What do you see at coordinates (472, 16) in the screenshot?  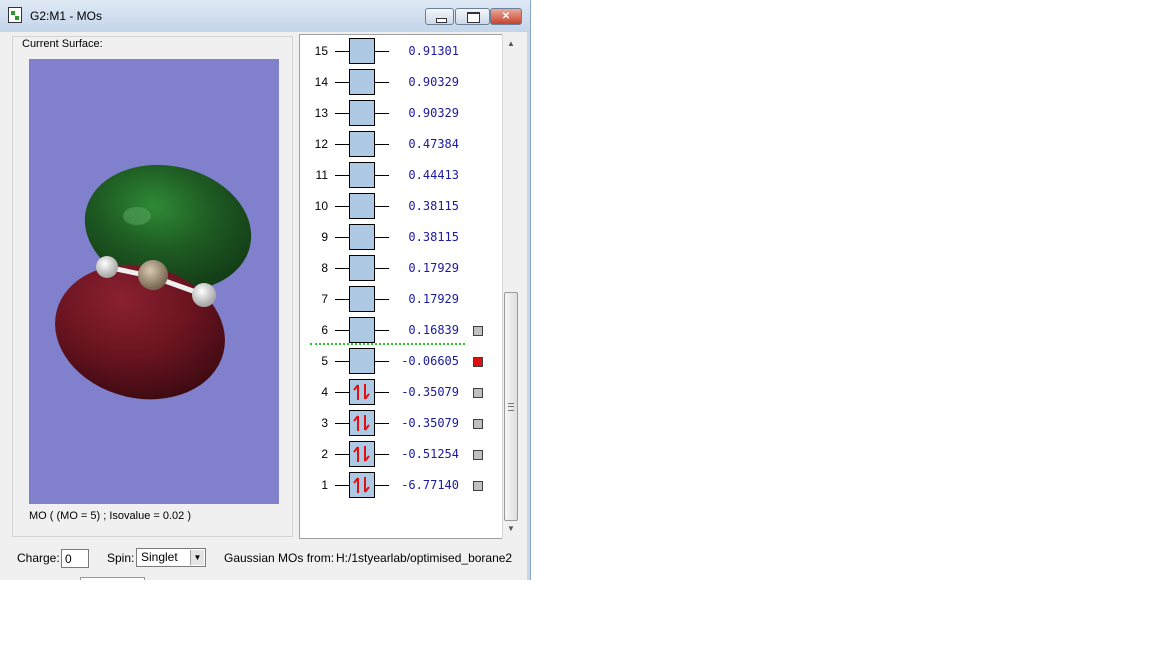 I see `maximize-button` at bounding box center [472, 16].